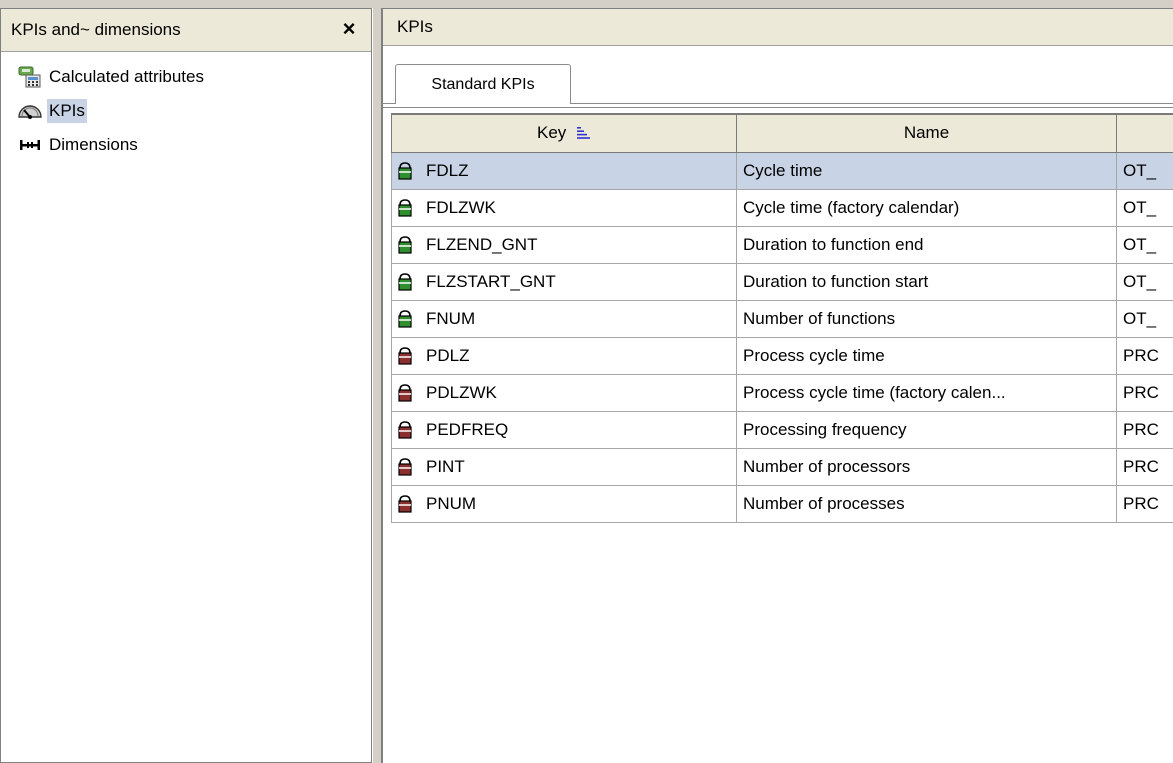 Image resolution: width=1173 pixels, height=763 pixels. Describe the element at coordinates (564, 207) in the screenshot. I see `cell-key: FDLZWK` at that location.